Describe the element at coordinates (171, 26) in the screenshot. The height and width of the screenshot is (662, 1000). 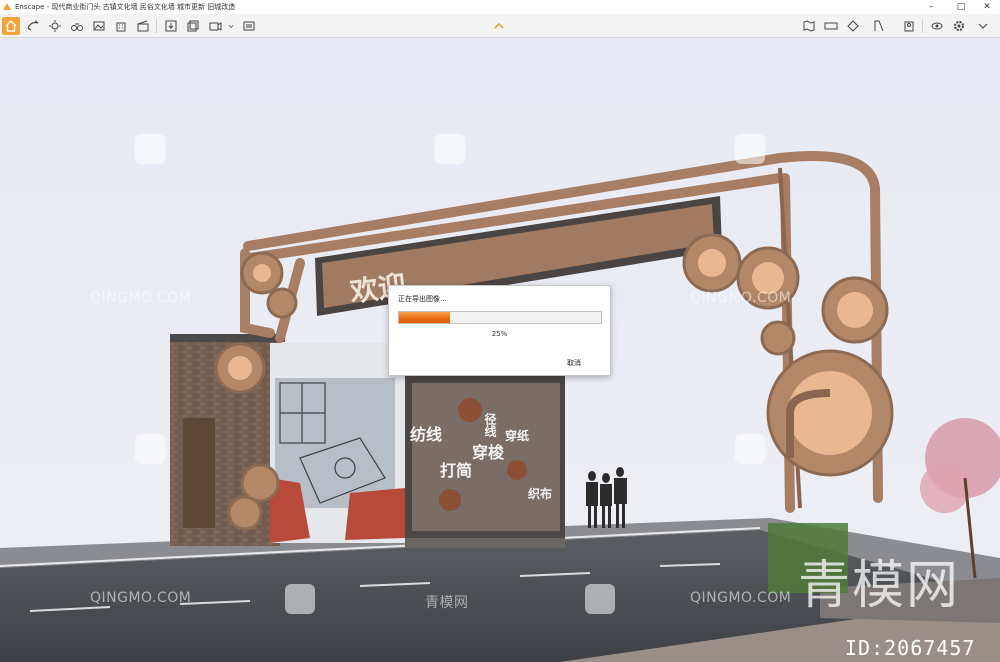
I see `export-image-icon` at that location.